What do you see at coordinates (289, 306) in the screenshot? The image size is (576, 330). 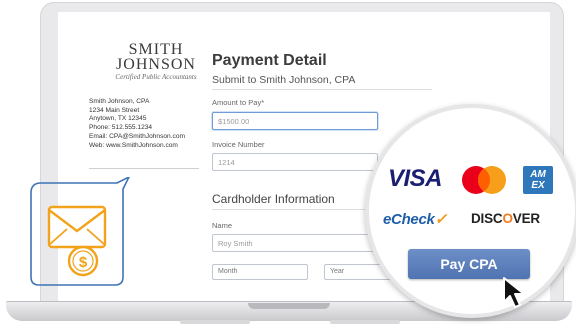 I see `laptop-notch` at bounding box center [289, 306].